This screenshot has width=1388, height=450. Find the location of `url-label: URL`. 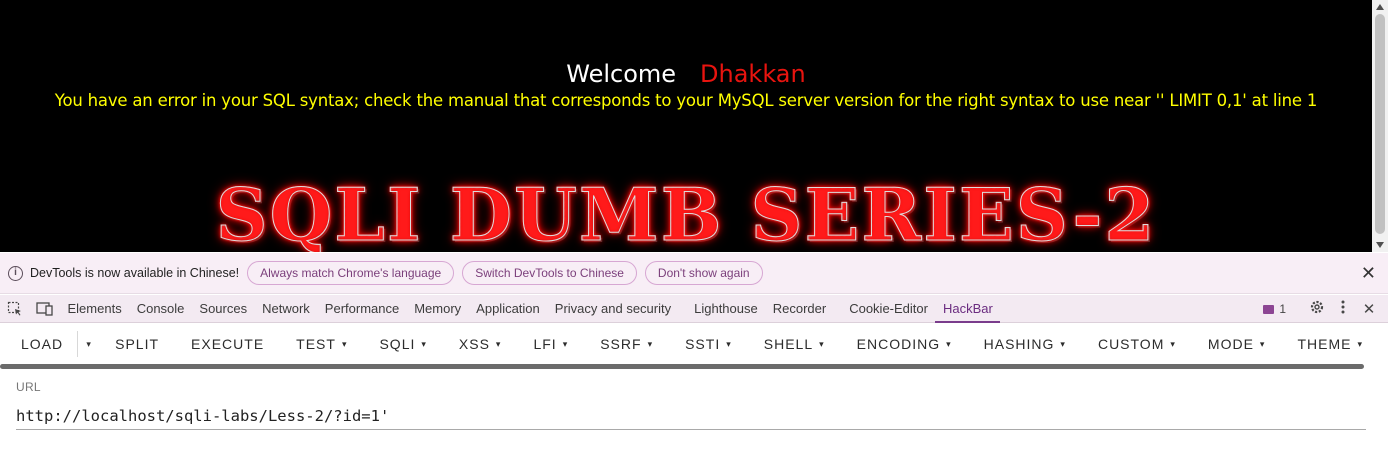

url-label: URL is located at coordinates (28, 387).